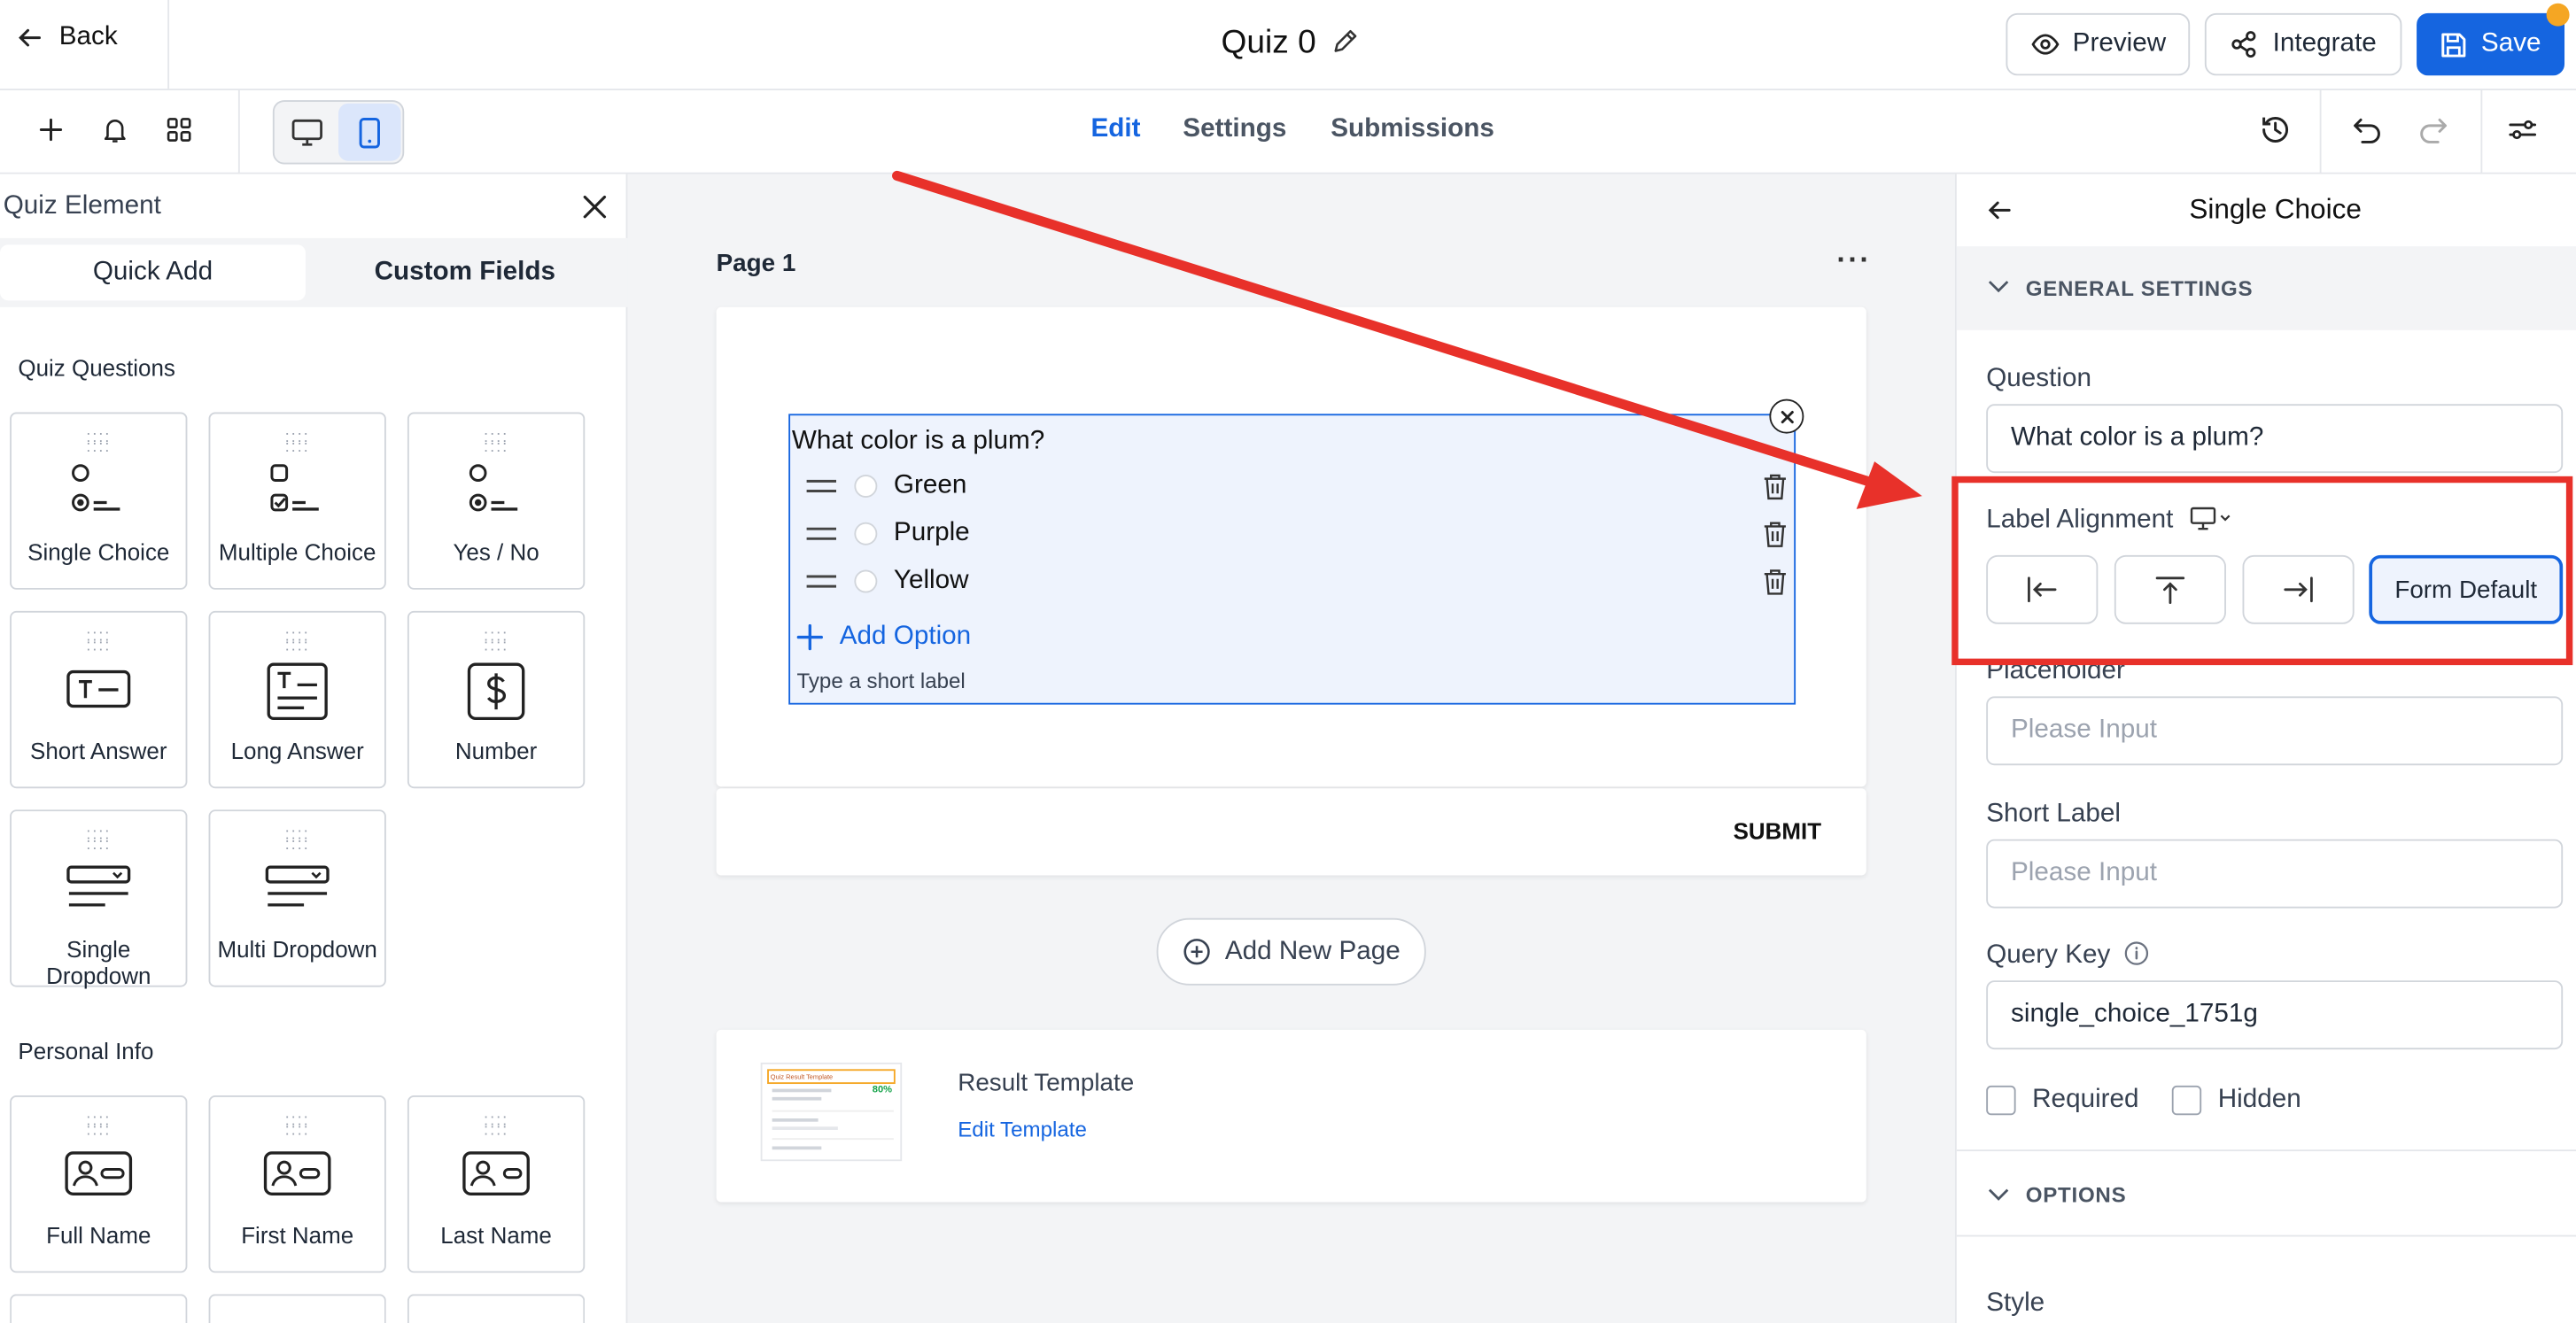 This screenshot has width=2576, height=1323. Describe the element at coordinates (2262, 571) in the screenshot. I see `annotation-highlight-box` at that location.